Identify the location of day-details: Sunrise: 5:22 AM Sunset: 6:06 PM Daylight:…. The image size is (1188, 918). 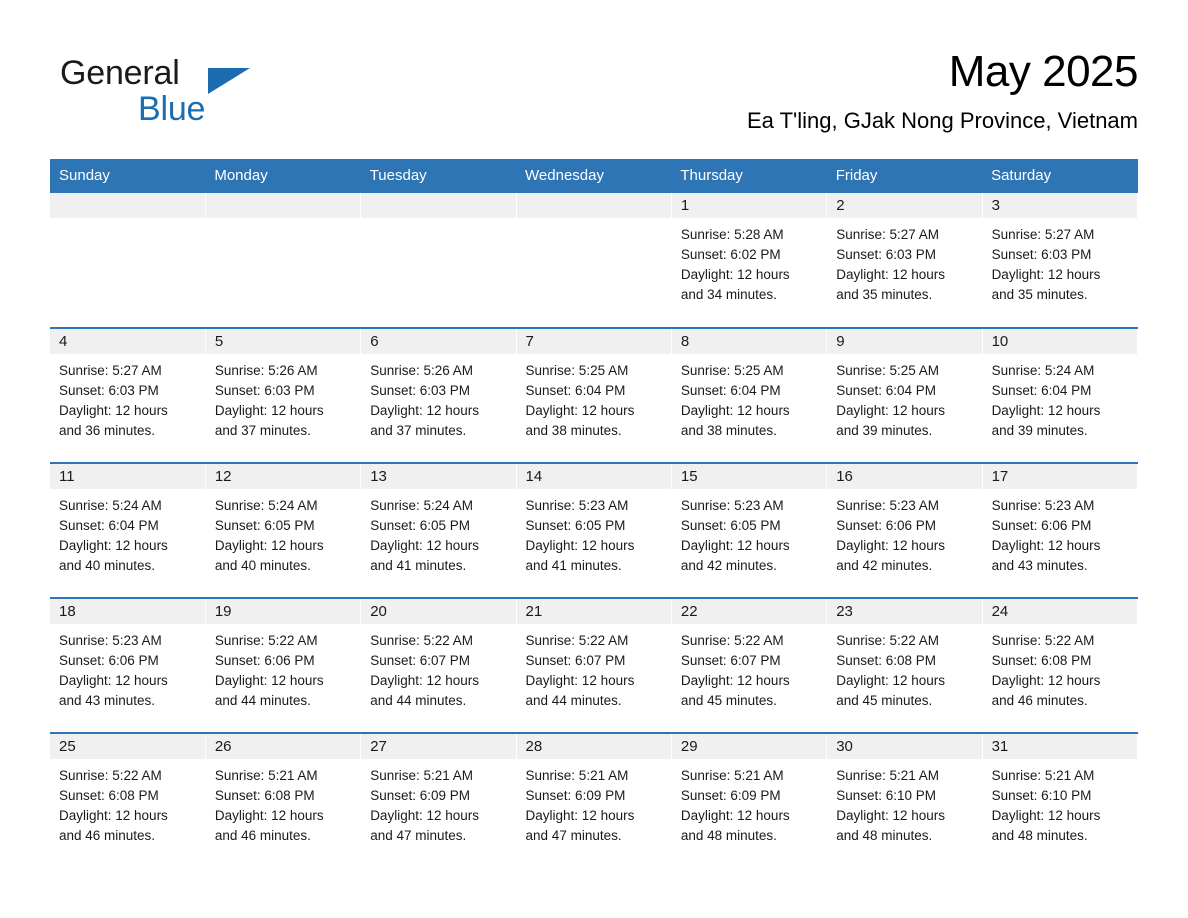
(283, 667).